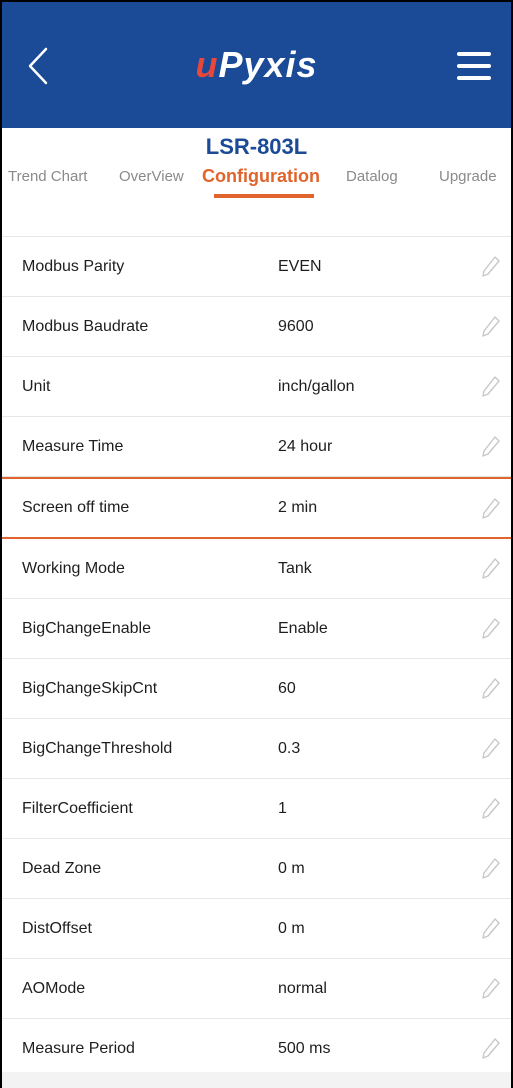 The height and width of the screenshot is (1088, 513). Describe the element at coordinates (298, 507) in the screenshot. I see `config-value: 2 min` at that location.